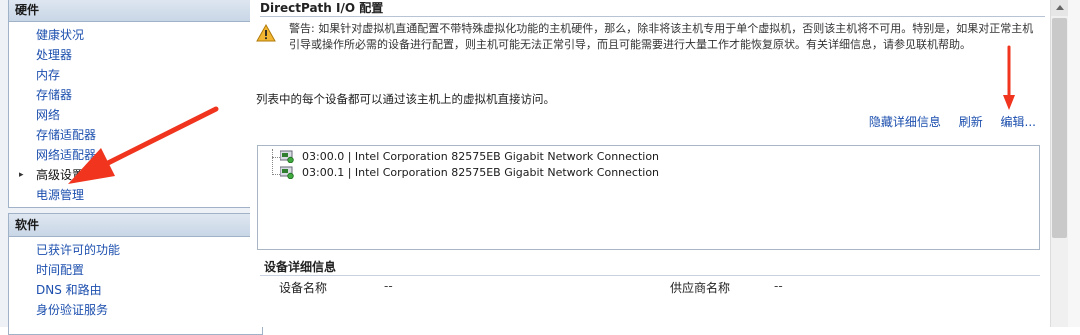 The width and height of the screenshot is (1080, 335). I want to click on annotation-arrow-left, so click(143, 145).